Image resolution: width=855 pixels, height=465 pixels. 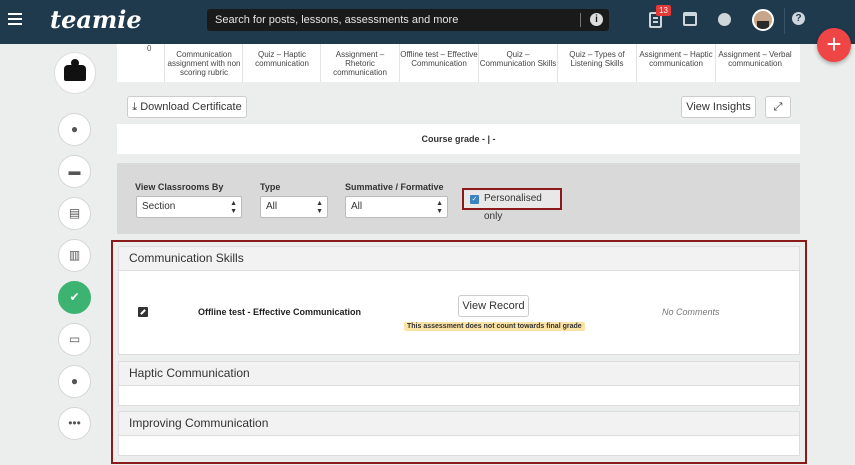 I want to click on add-button: +, so click(x=834, y=45).